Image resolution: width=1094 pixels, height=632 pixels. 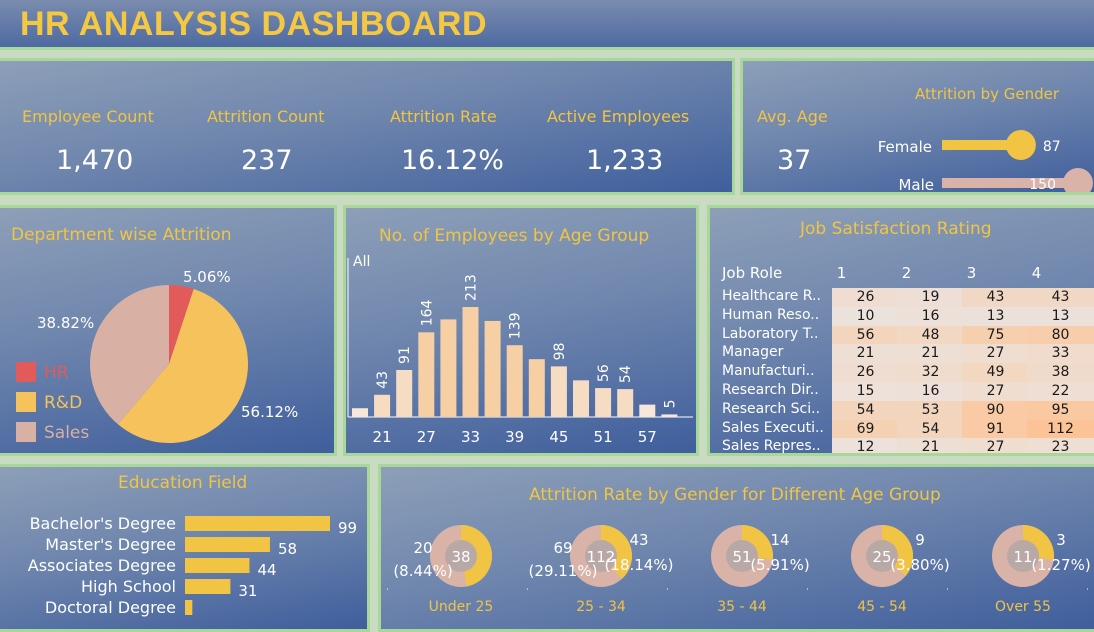 What do you see at coordinates (426, 437) in the screenshot?
I see `age-tick-27: 27` at bounding box center [426, 437].